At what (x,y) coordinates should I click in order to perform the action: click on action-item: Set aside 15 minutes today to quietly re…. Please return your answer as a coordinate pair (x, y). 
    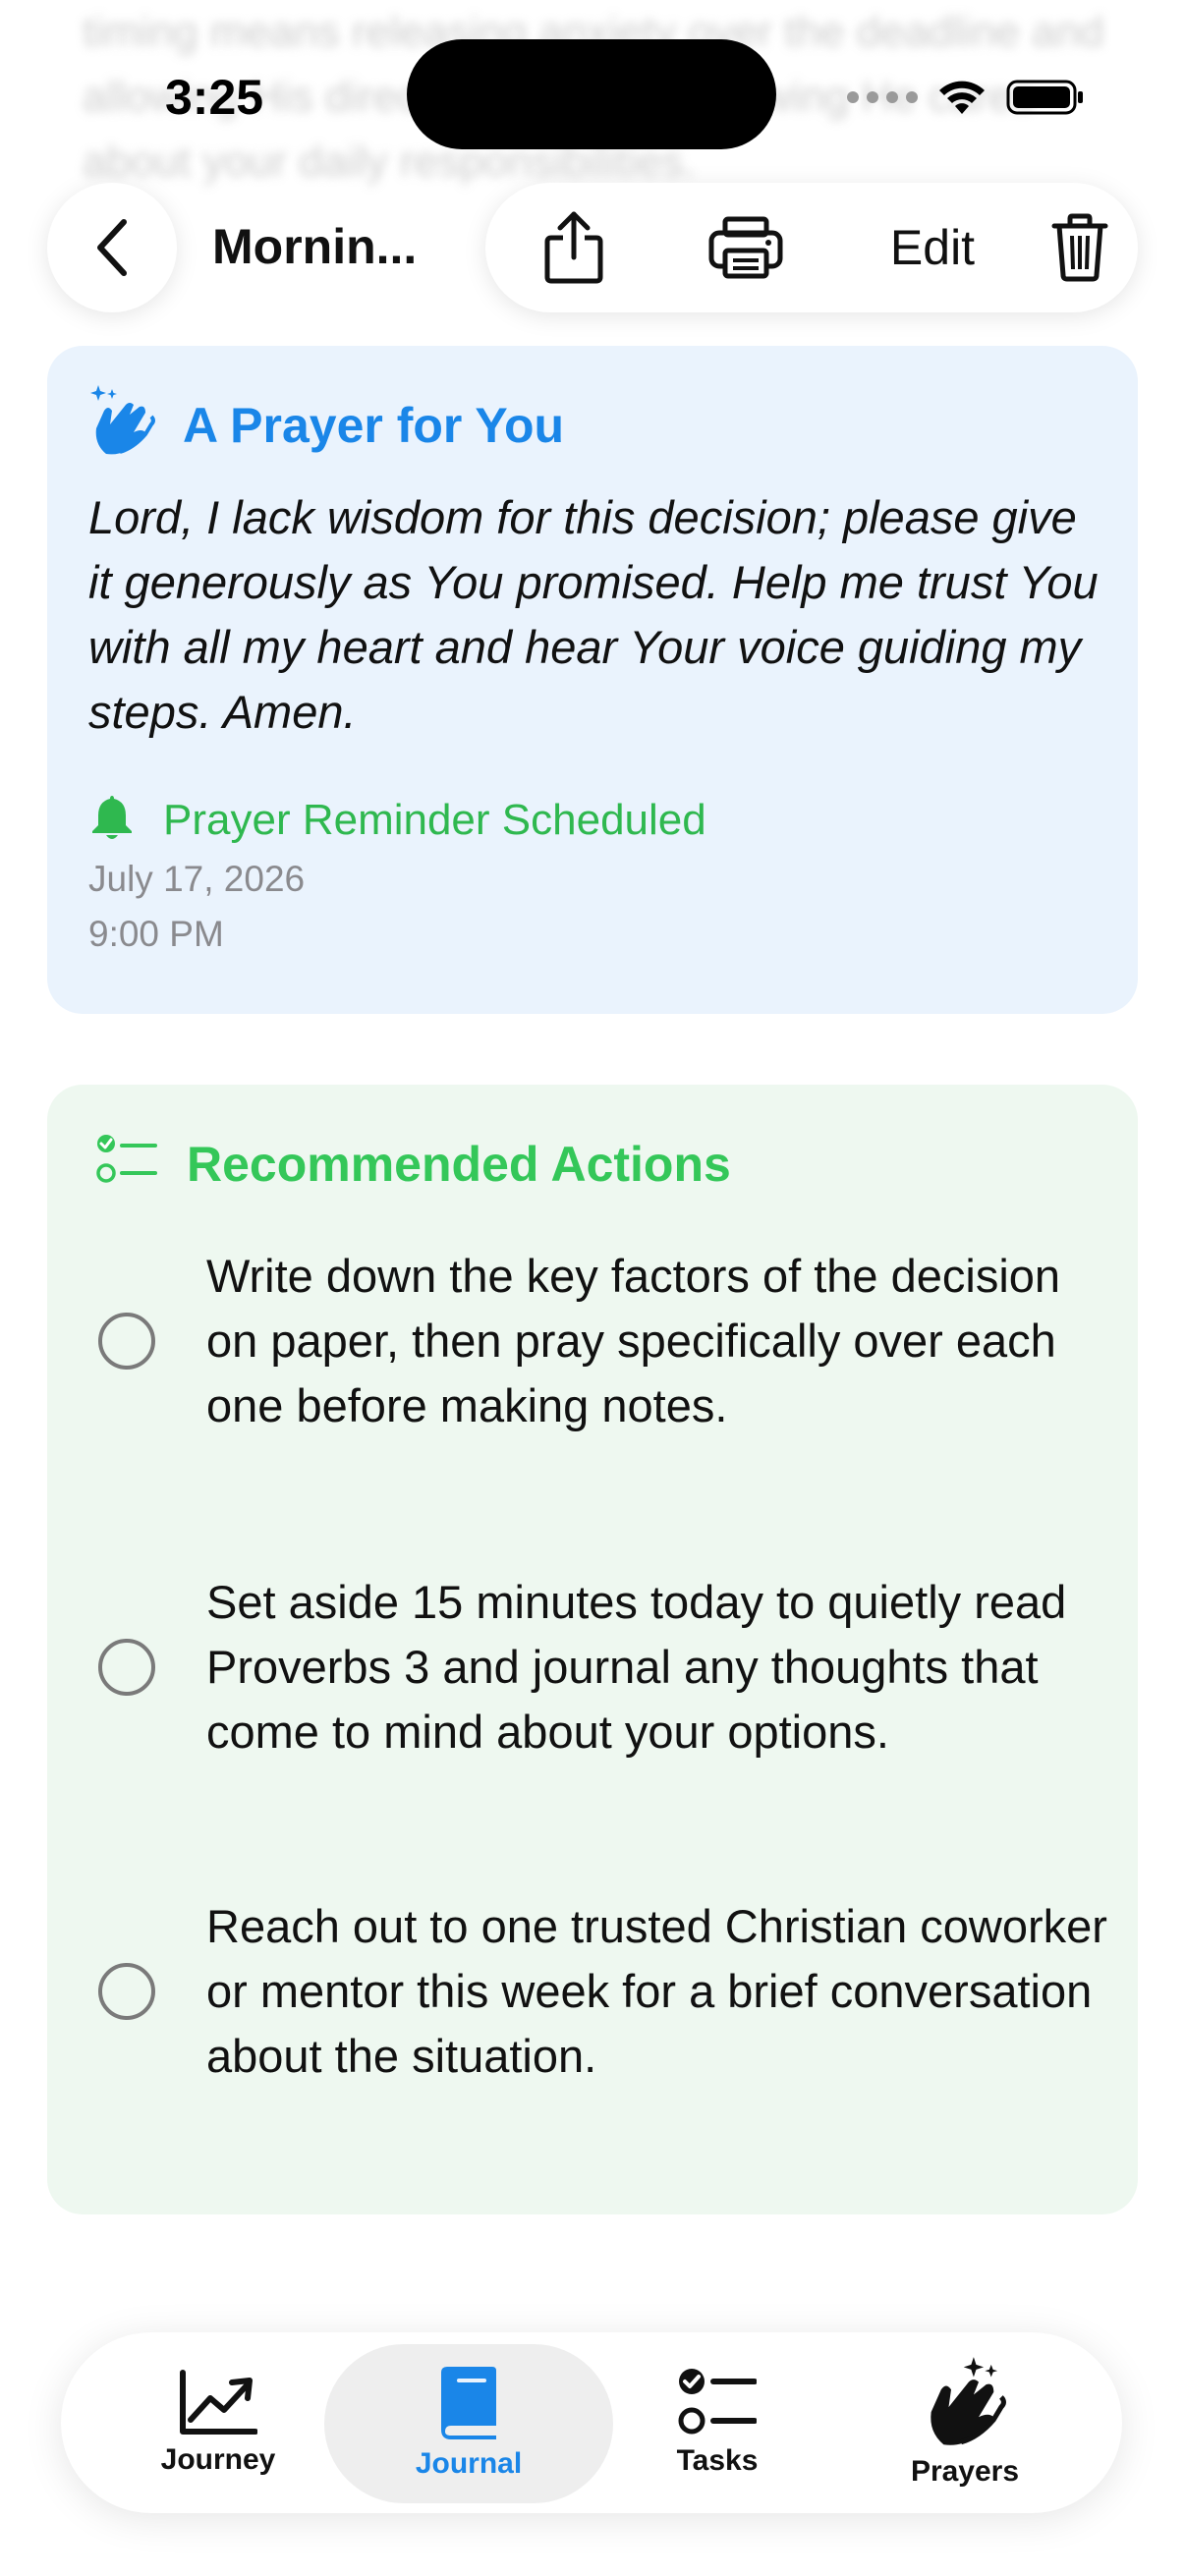
    Looking at the image, I should click on (609, 1667).